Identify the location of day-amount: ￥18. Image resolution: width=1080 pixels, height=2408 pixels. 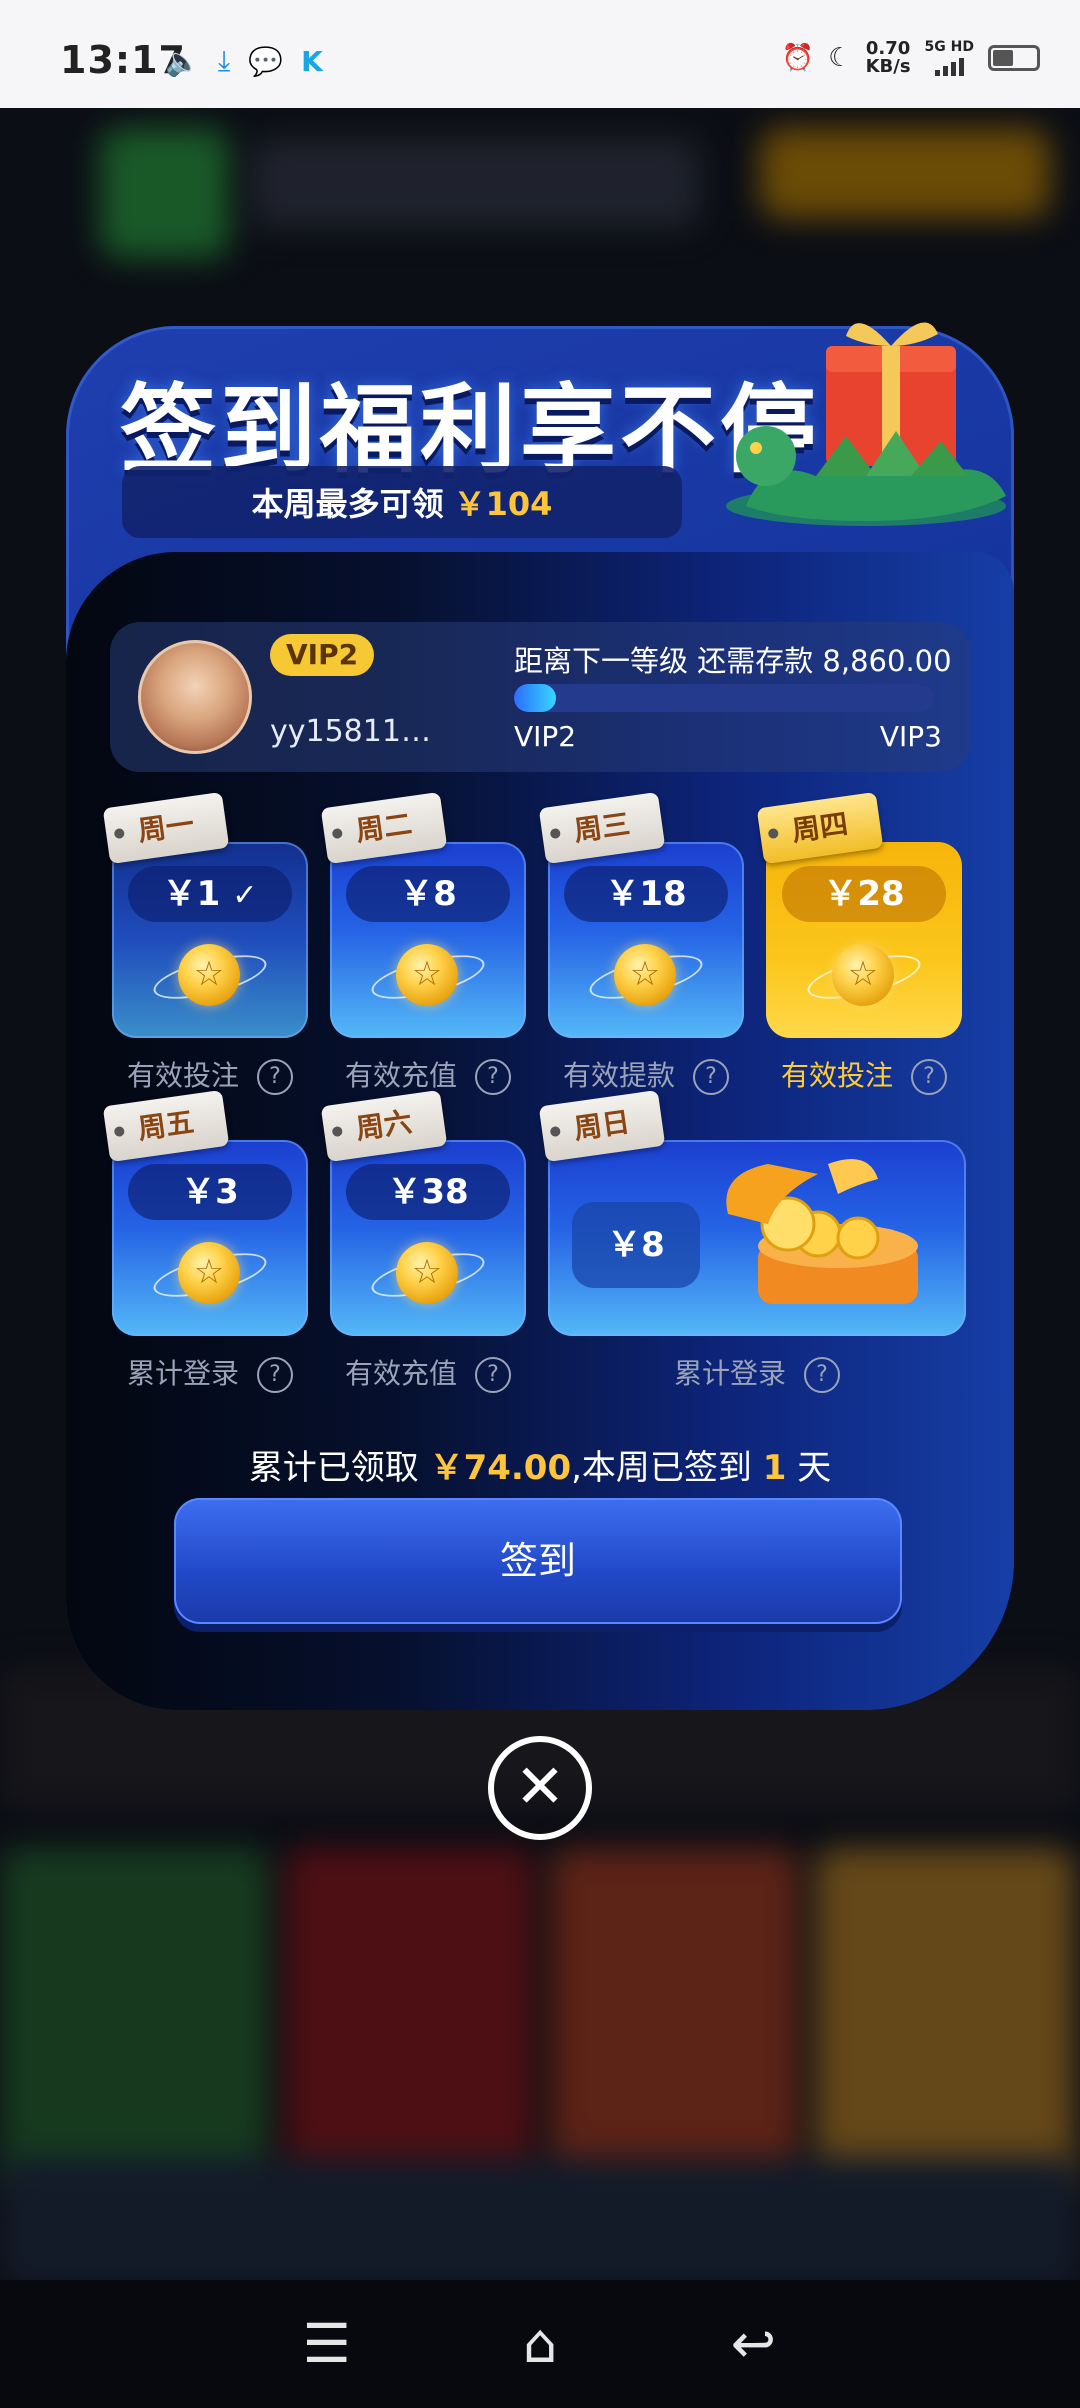
(646, 894).